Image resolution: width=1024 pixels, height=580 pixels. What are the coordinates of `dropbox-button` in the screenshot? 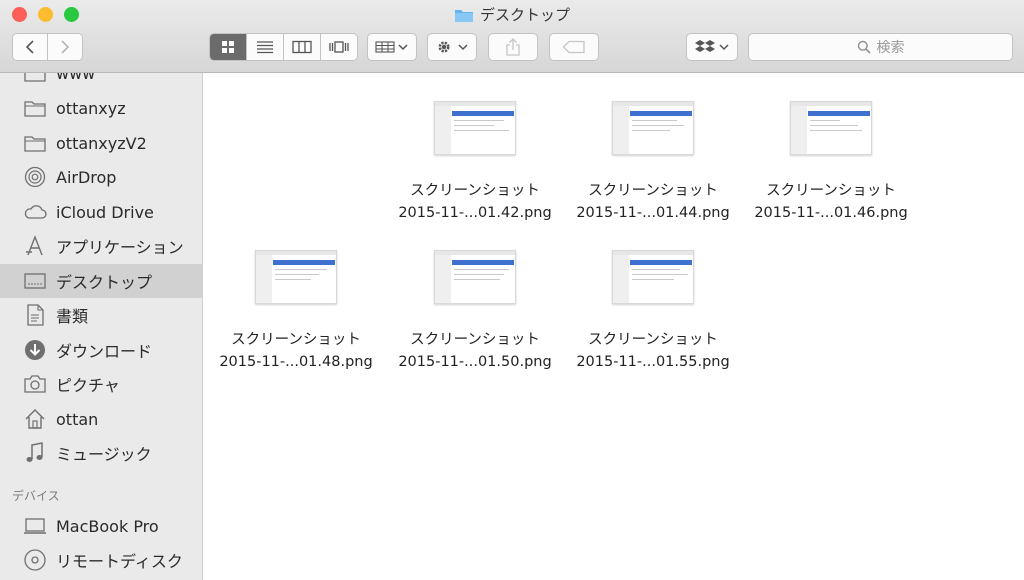 It's located at (712, 47).